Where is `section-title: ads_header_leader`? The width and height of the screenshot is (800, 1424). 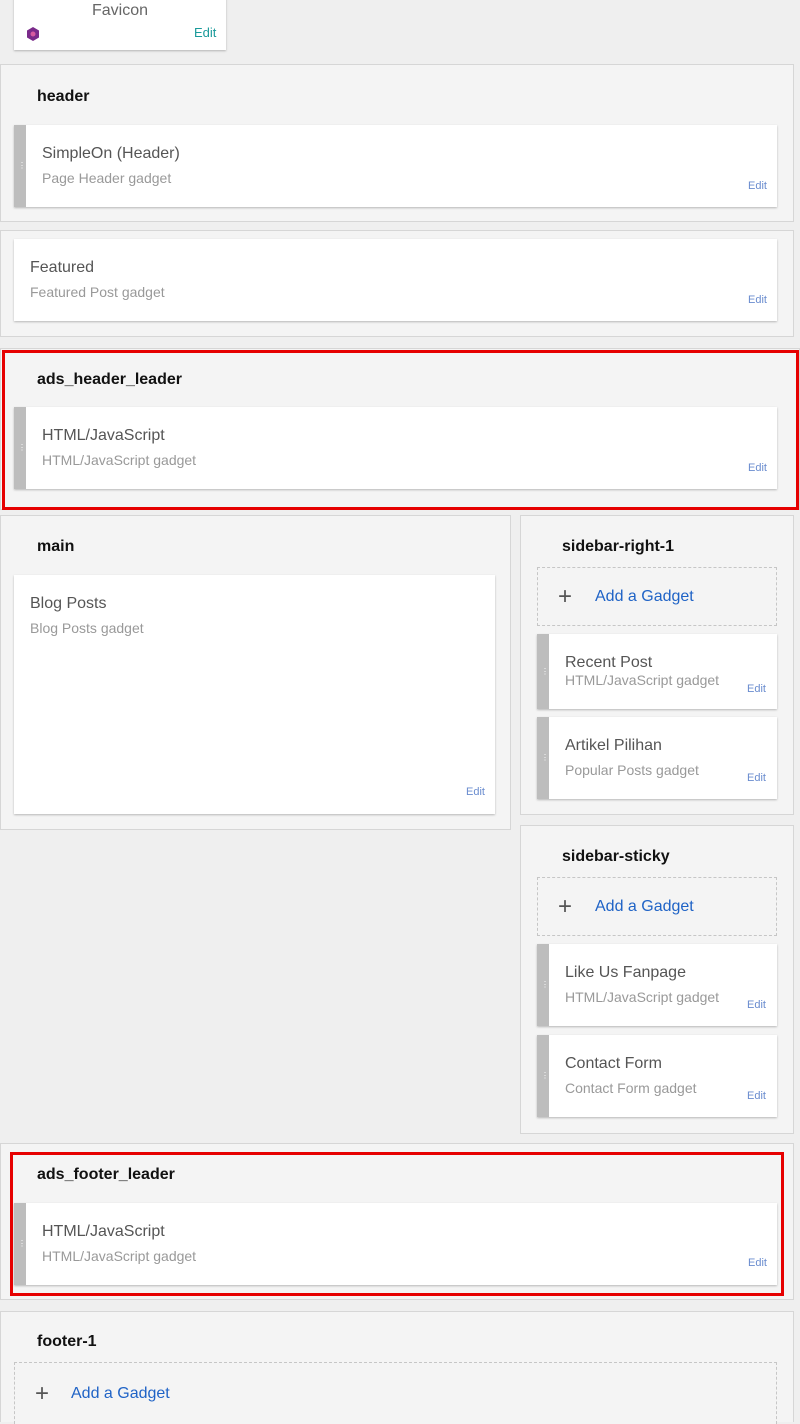 section-title: ads_header_leader is located at coordinates (109, 379).